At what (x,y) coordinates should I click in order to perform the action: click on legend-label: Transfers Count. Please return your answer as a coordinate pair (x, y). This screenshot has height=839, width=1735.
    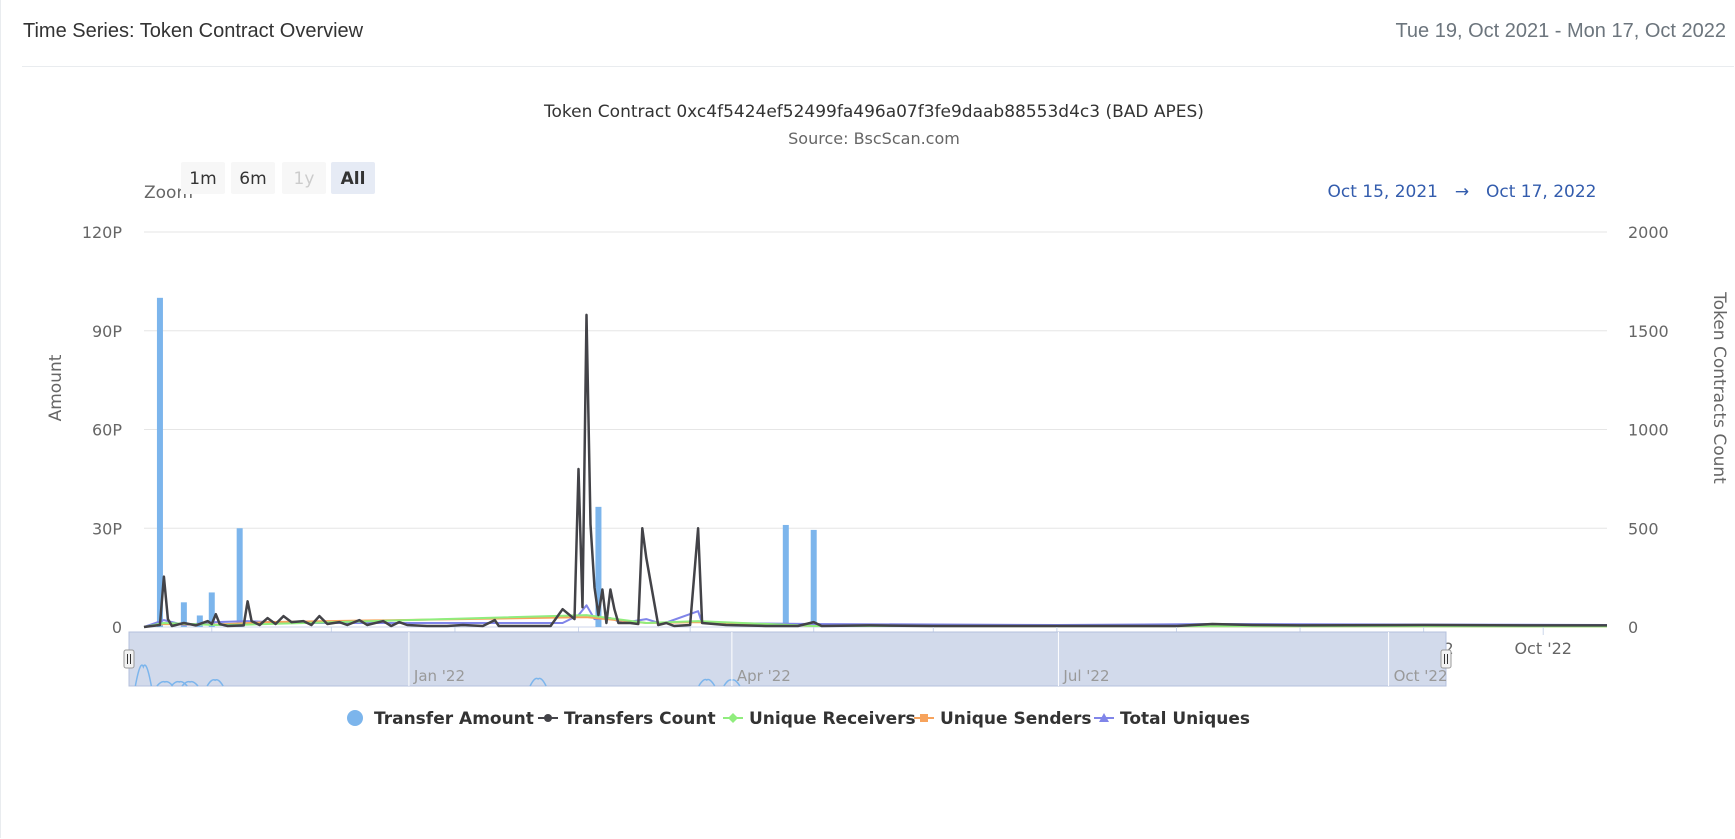
    Looking at the image, I should click on (640, 719).